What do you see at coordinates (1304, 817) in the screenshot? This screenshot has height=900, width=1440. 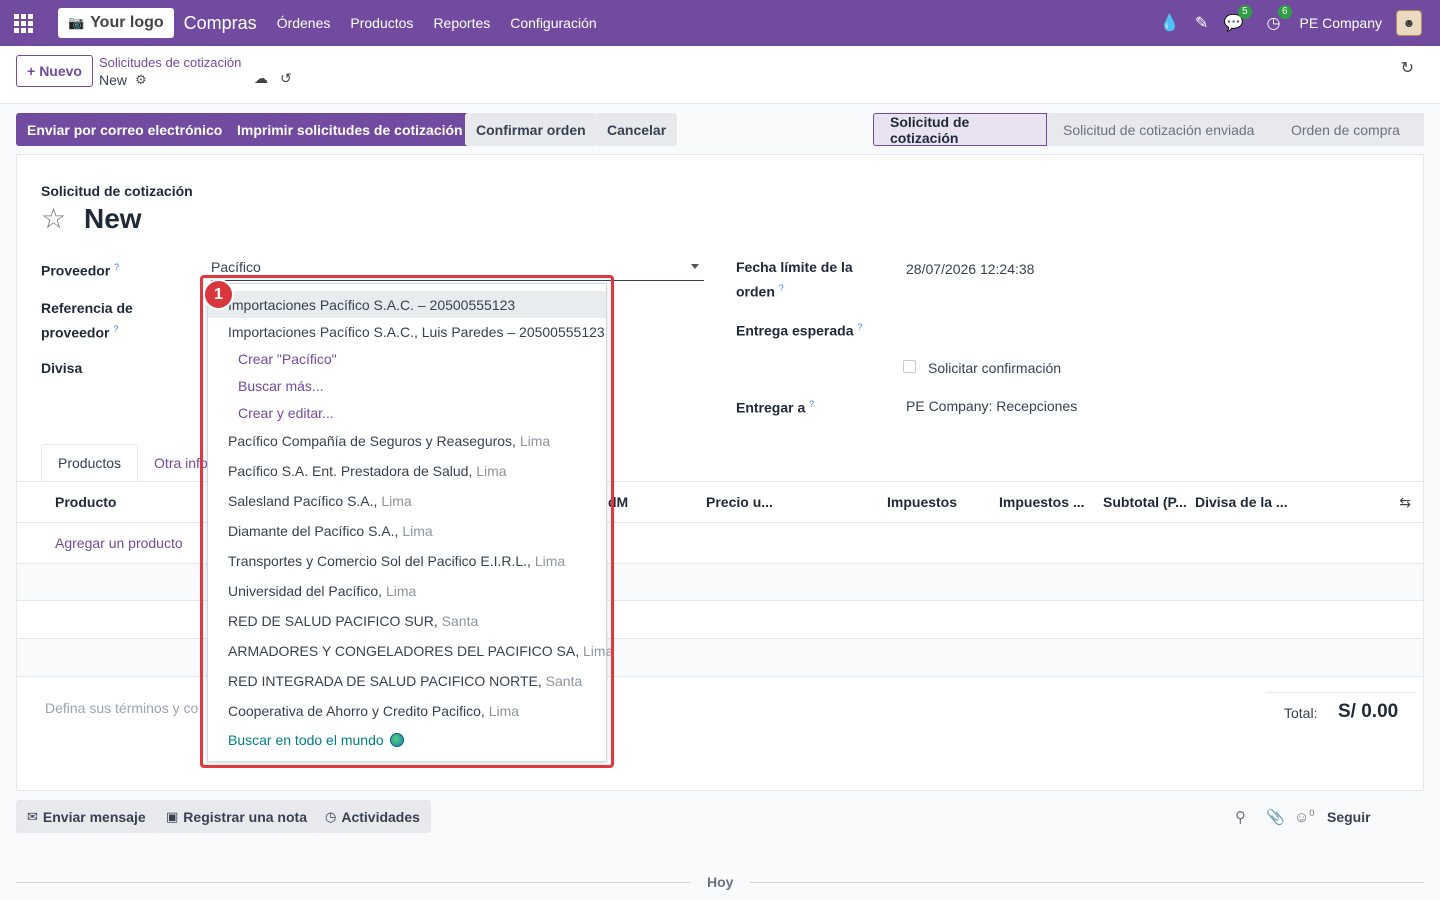 I see `followers-icon: ☺0` at bounding box center [1304, 817].